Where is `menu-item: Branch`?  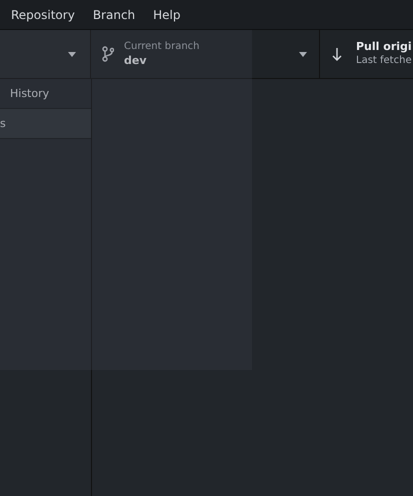
menu-item: Branch is located at coordinates (114, 15).